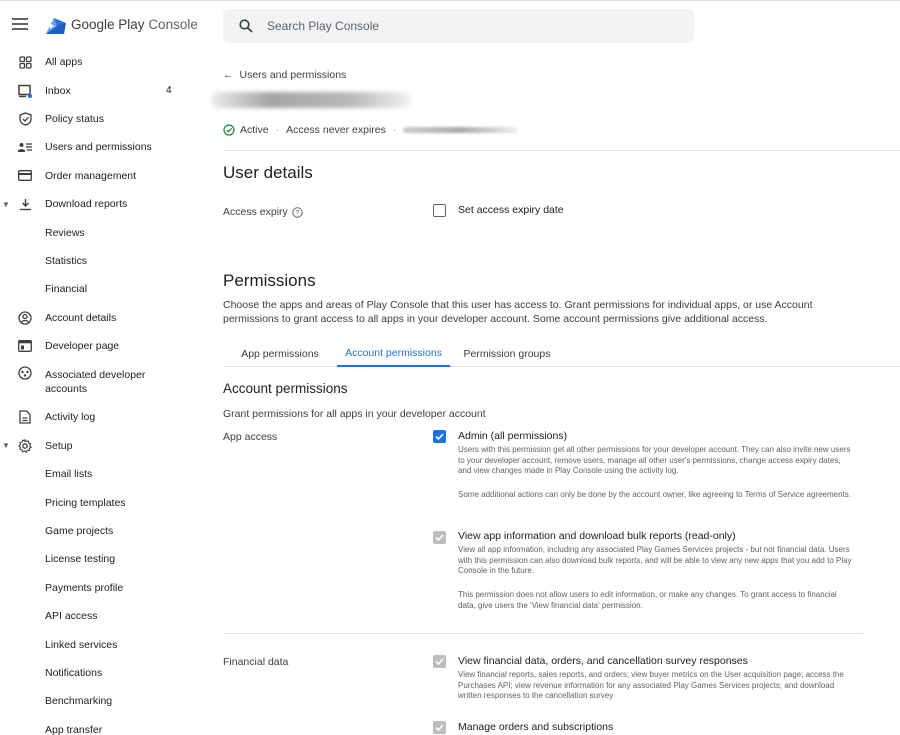 The image size is (900, 735). Describe the element at coordinates (102, 90) in the screenshot. I see `sidebar-item-inbox: Inbox 4` at that location.